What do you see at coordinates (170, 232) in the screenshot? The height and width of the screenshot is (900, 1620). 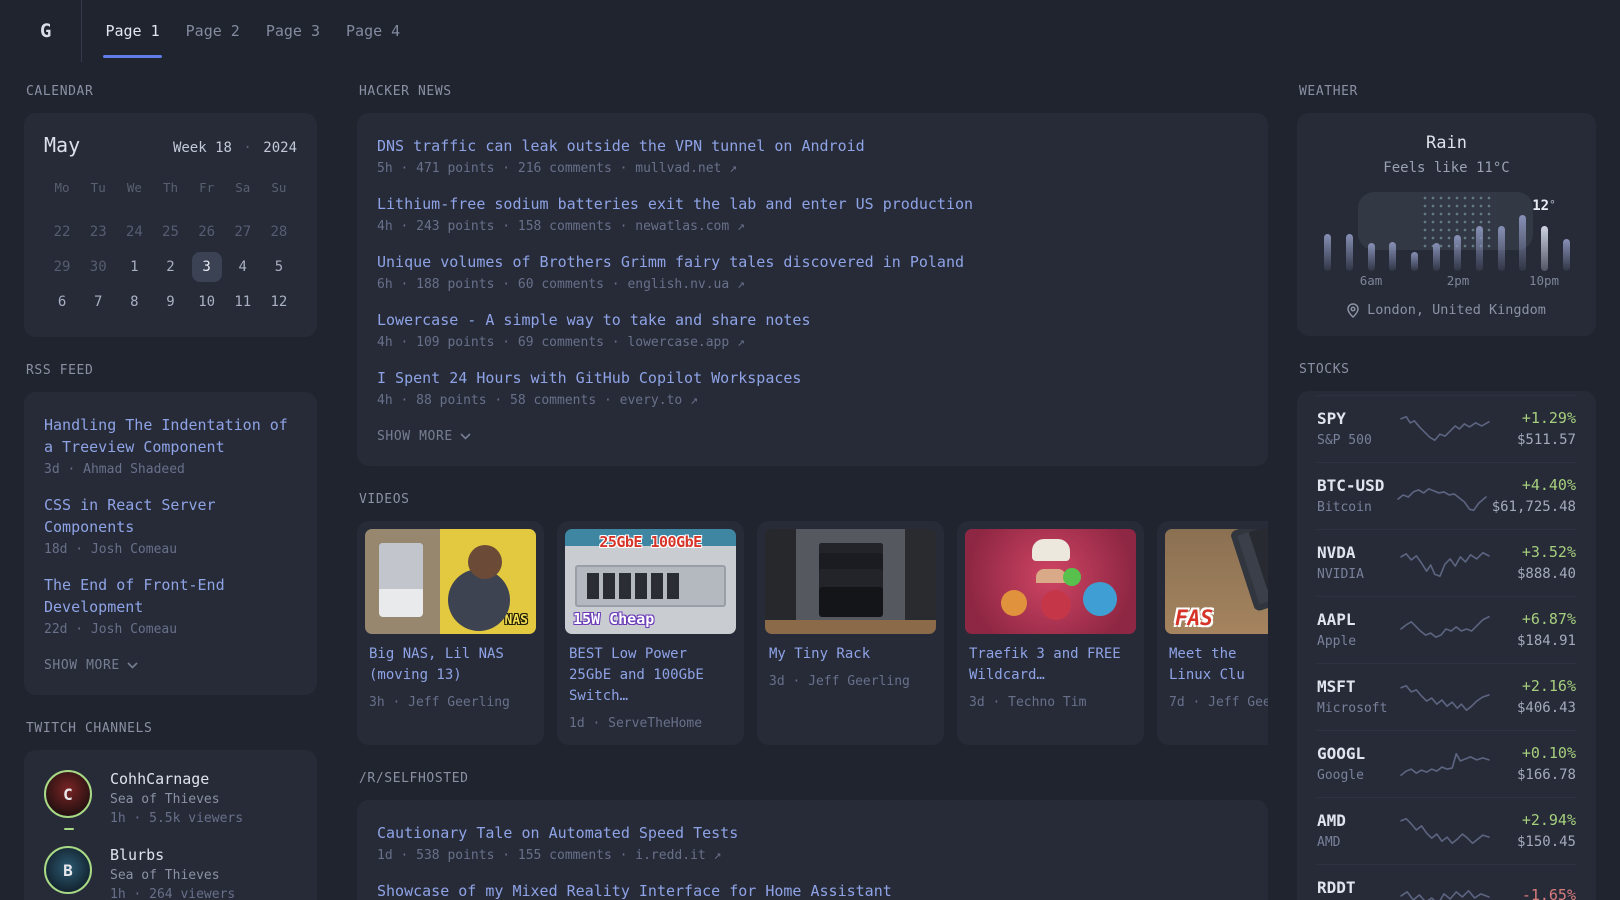 I see `calendar-day: 25` at bounding box center [170, 232].